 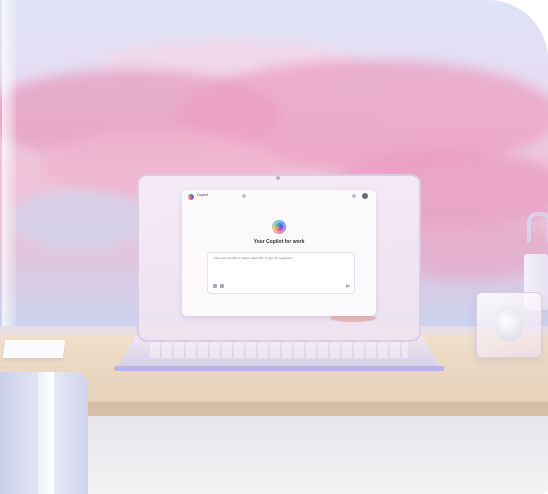 I want to click on copilot-logo-icon, so click(x=279, y=227).